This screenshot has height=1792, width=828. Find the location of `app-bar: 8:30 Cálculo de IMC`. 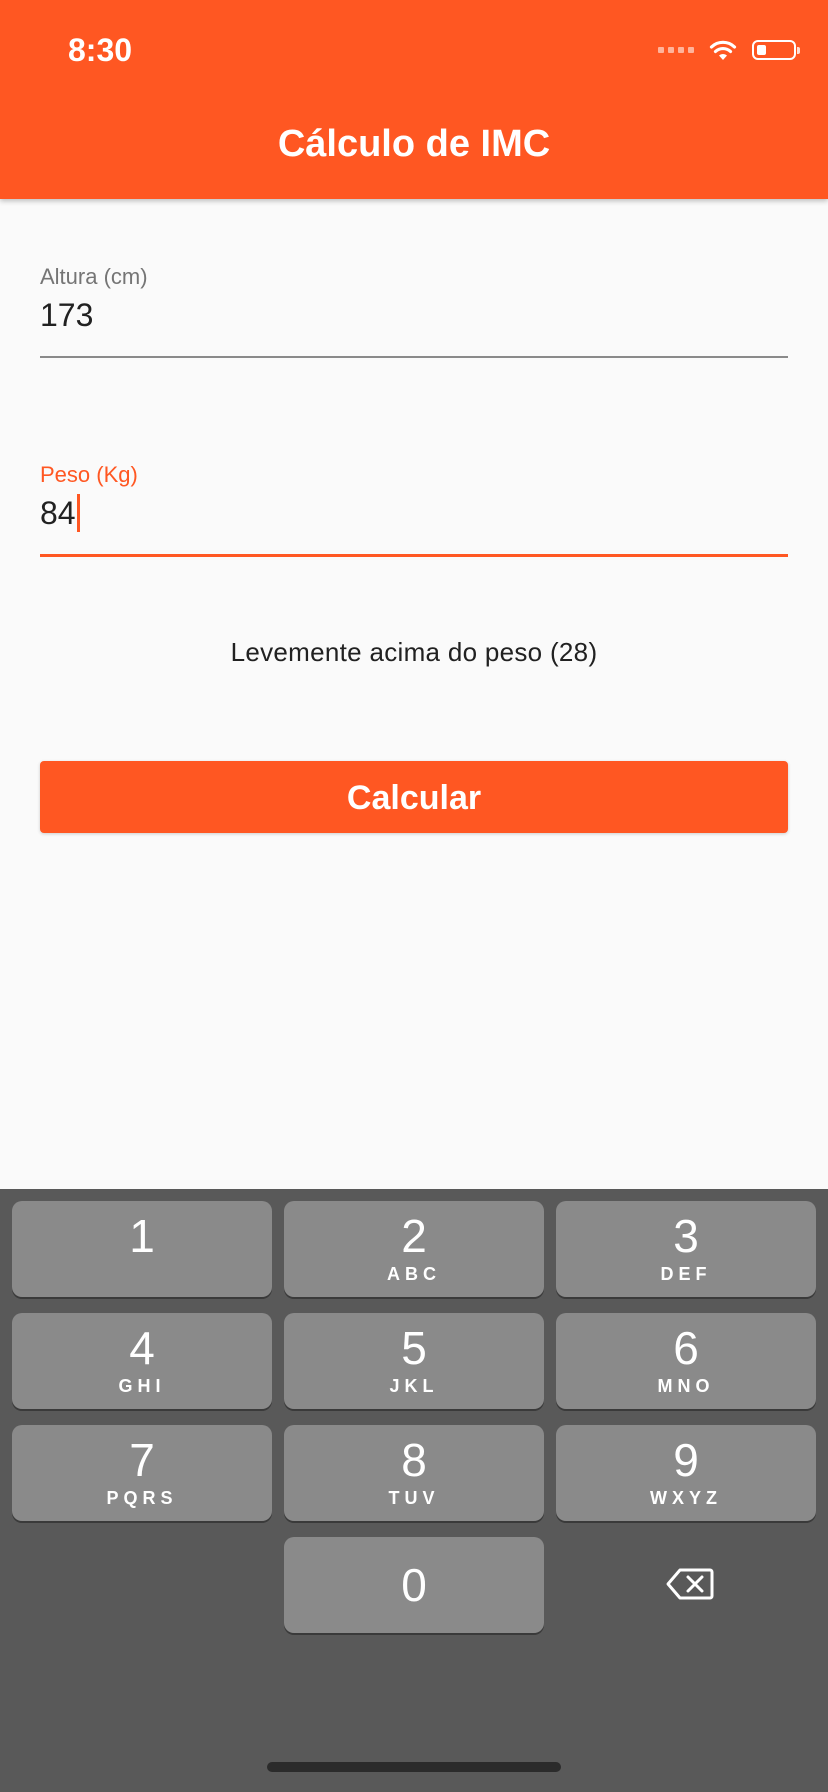

app-bar: 8:30 Cálculo de IMC is located at coordinates (414, 99).